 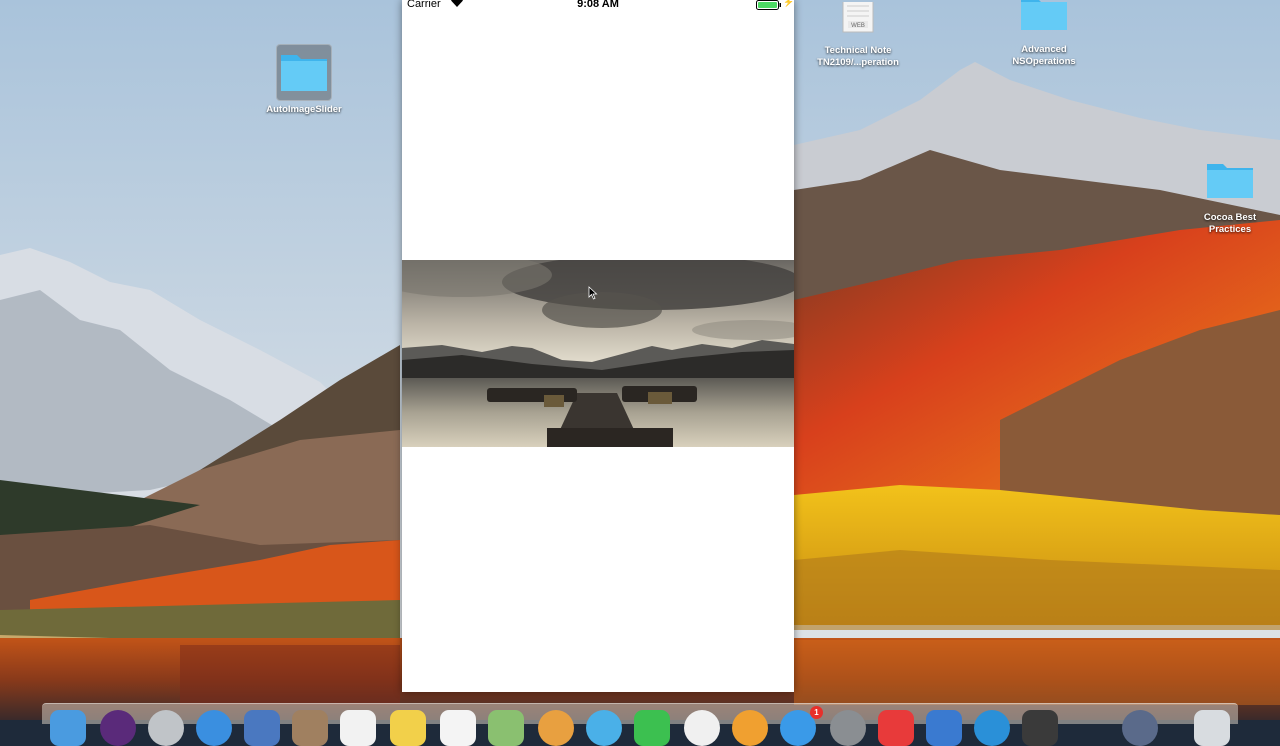 I want to click on desktop-icon-label: AutoImageSlider, so click(x=304, y=109).